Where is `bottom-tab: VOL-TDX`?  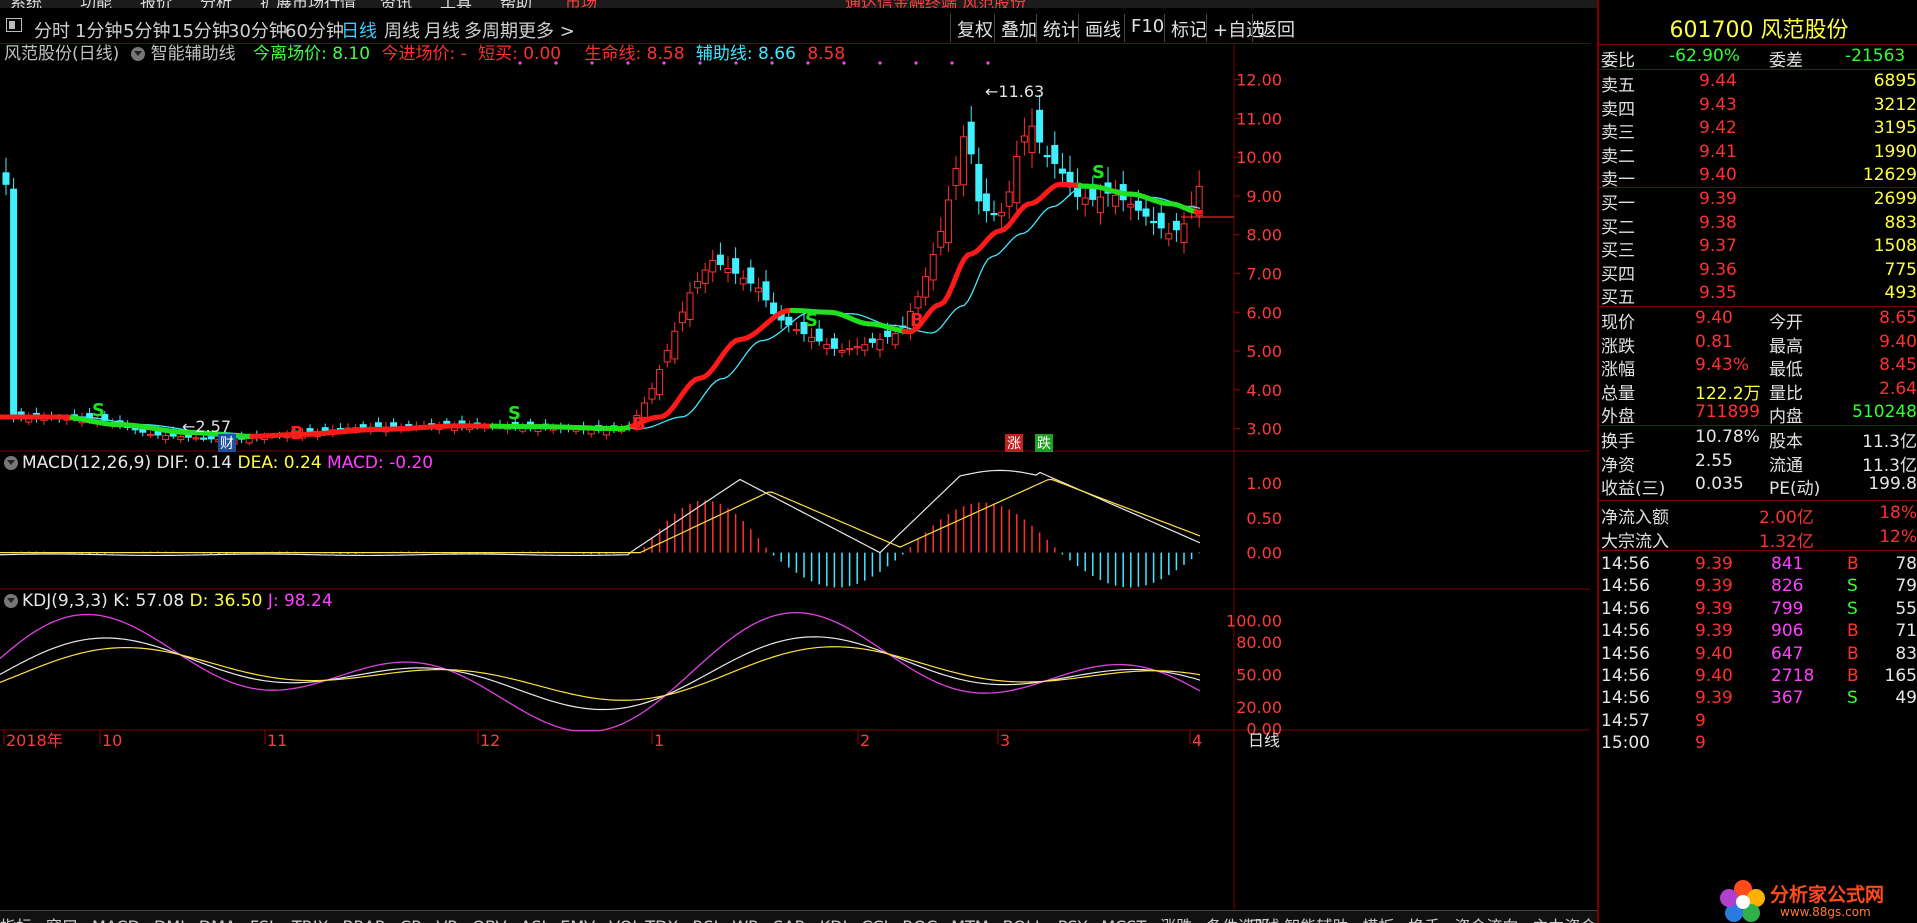 bottom-tab: VOL-TDX is located at coordinates (643, 920).